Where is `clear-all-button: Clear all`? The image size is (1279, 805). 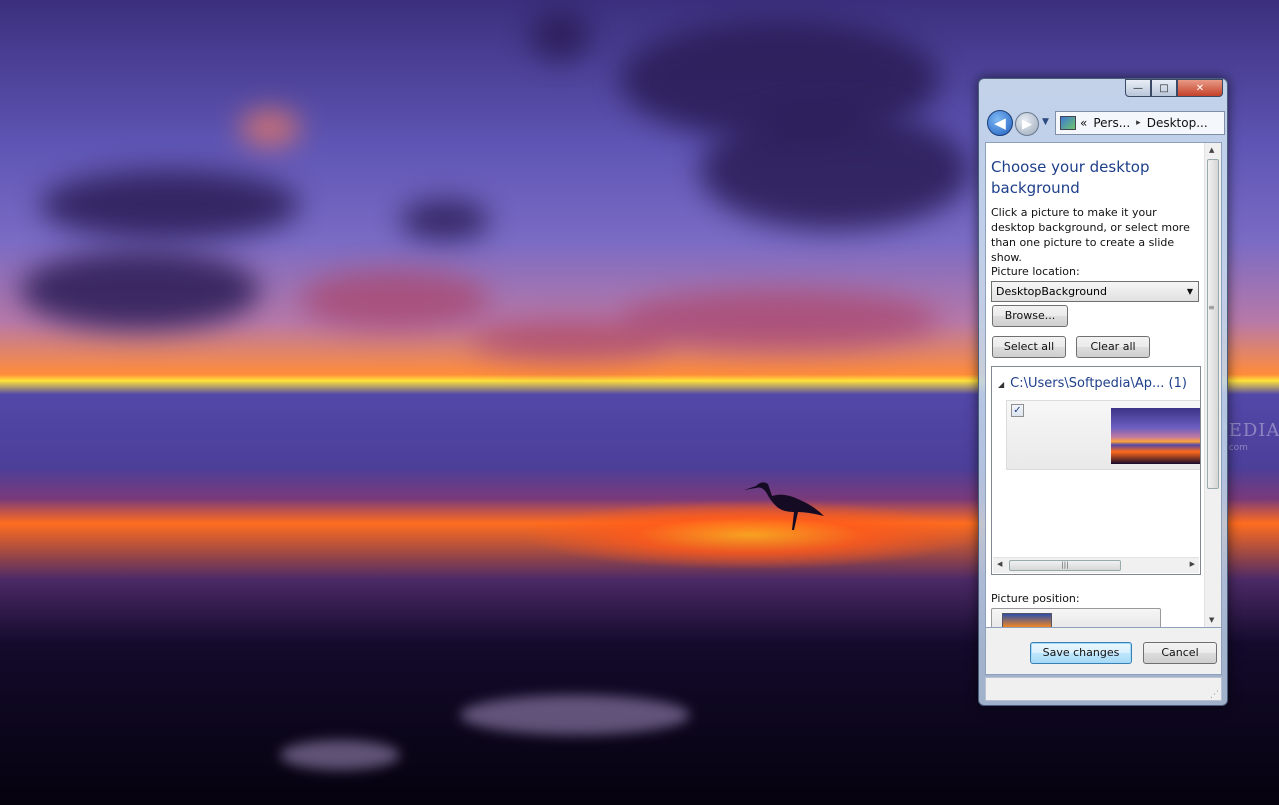
clear-all-button: Clear all is located at coordinates (1113, 347).